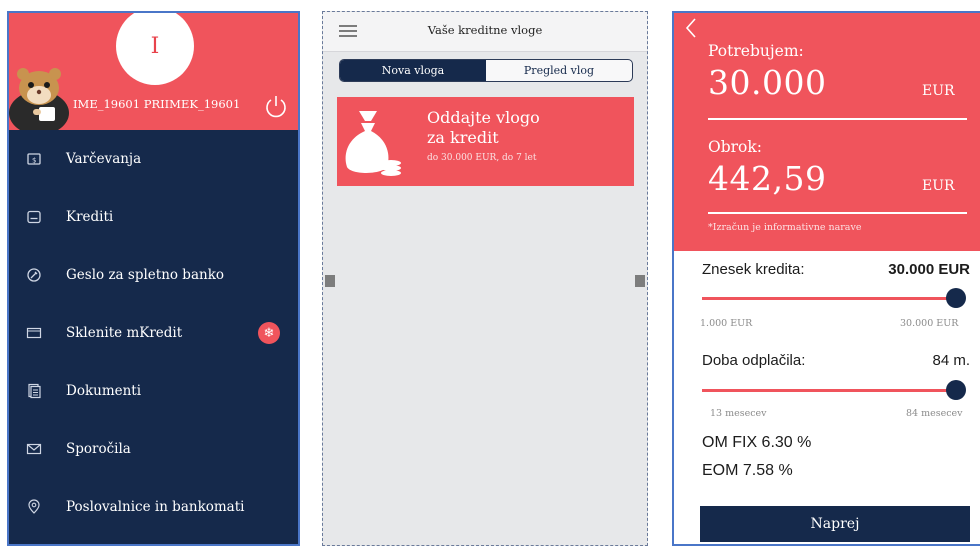 This screenshot has height=546, width=980. I want to click on resize-handle-right, so click(640, 281).